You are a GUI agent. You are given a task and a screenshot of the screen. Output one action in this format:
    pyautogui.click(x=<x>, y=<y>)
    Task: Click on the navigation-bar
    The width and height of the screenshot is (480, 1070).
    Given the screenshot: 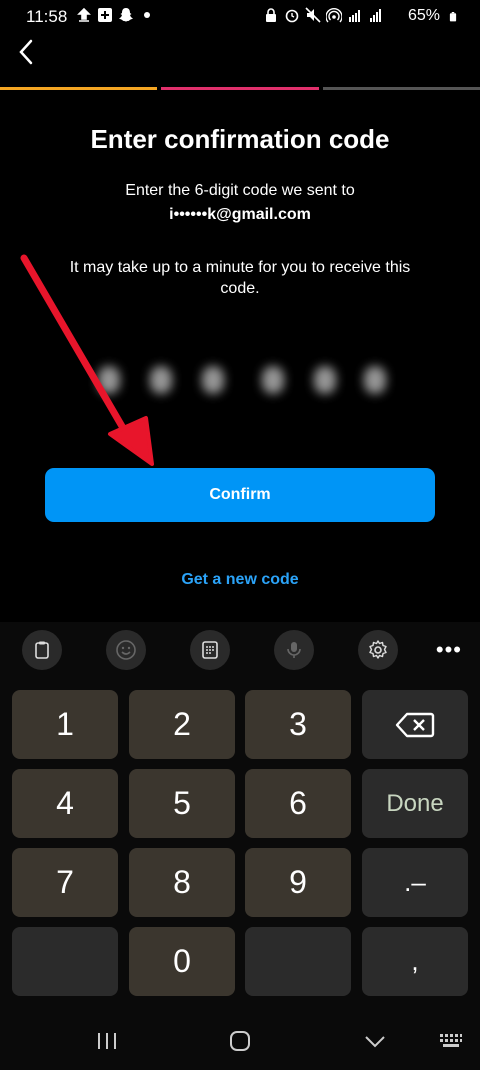 What is the action you would take?
    pyautogui.click(x=240, y=1039)
    